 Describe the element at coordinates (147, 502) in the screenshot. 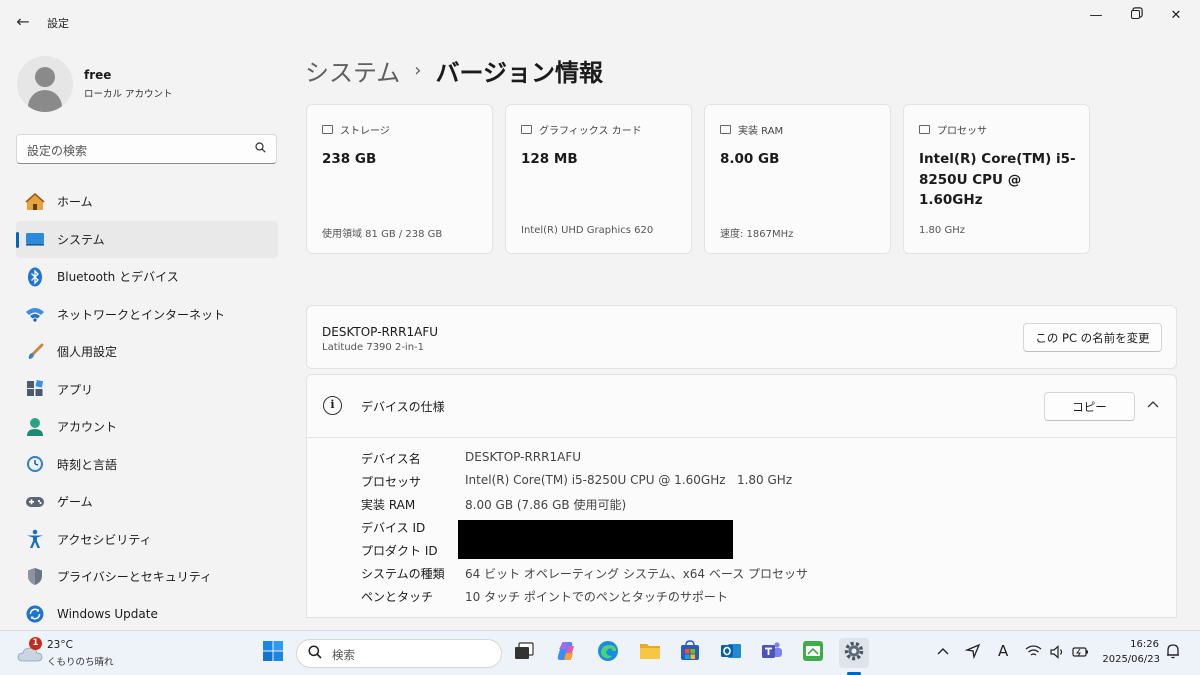

I see `sidebar-item-gaming: ゲーム` at that location.